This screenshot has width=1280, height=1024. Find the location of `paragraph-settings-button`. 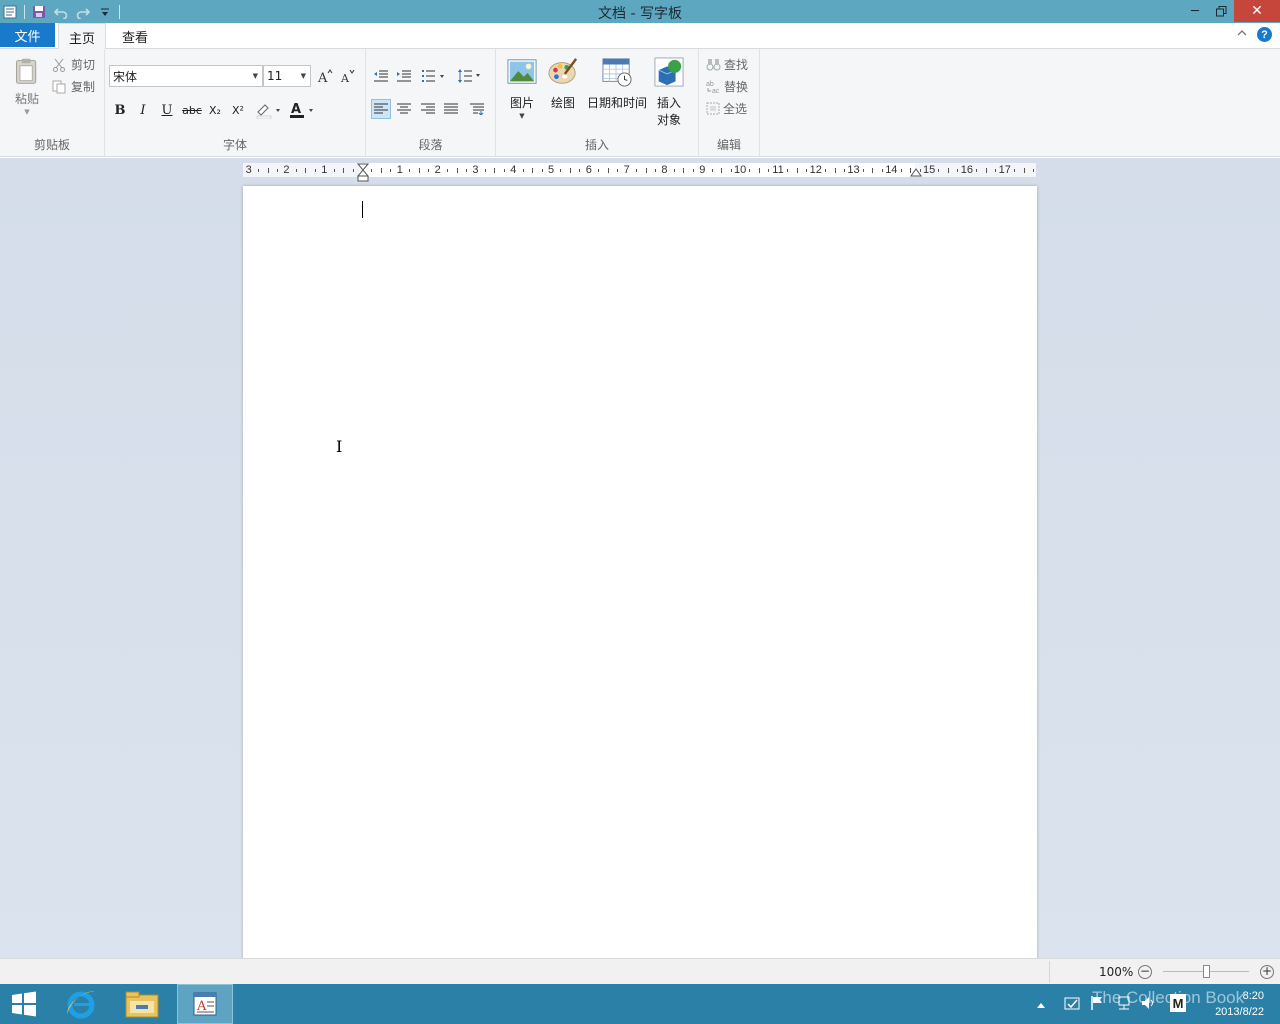

paragraph-settings-button is located at coordinates (477, 109).